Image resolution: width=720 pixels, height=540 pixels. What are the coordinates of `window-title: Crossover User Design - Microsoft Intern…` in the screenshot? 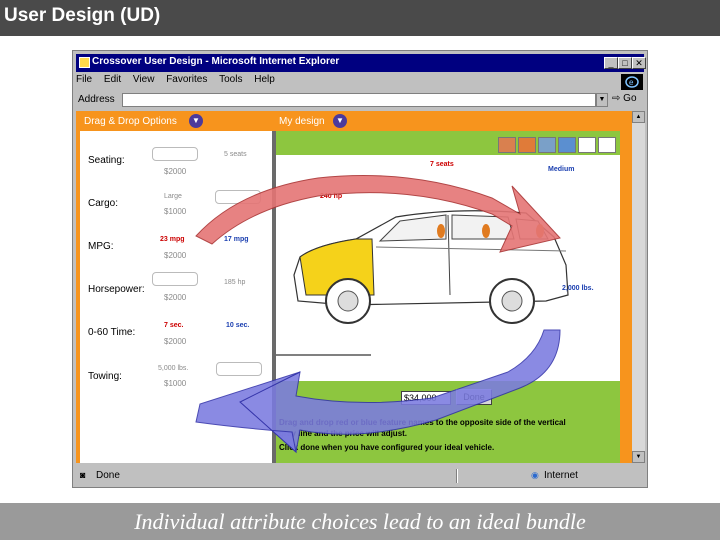 It's located at (216, 61).